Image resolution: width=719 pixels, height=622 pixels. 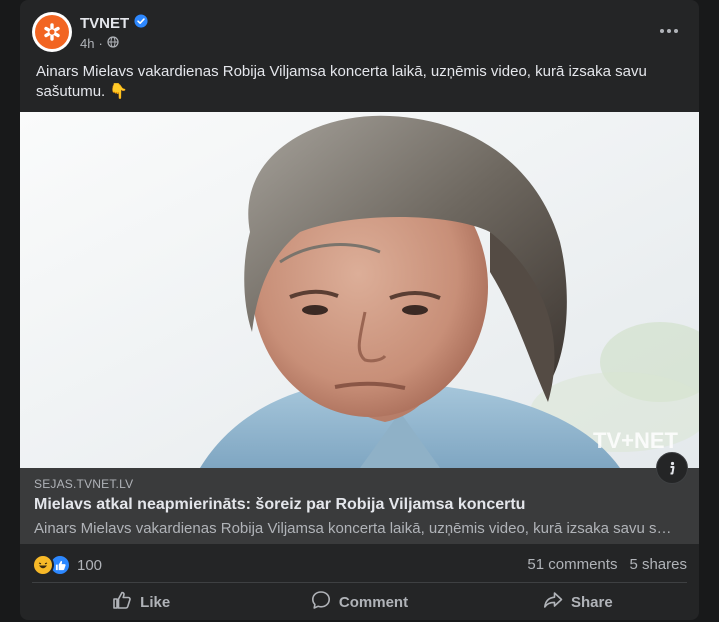 What do you see at coordinates (90, 565) in the screenshot?
I see `reaction-count: 100` at bounding box center [90, 565].